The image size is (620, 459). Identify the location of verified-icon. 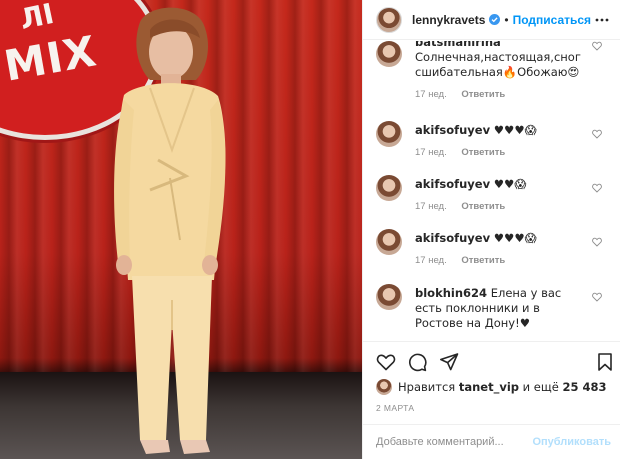
(495, 19).